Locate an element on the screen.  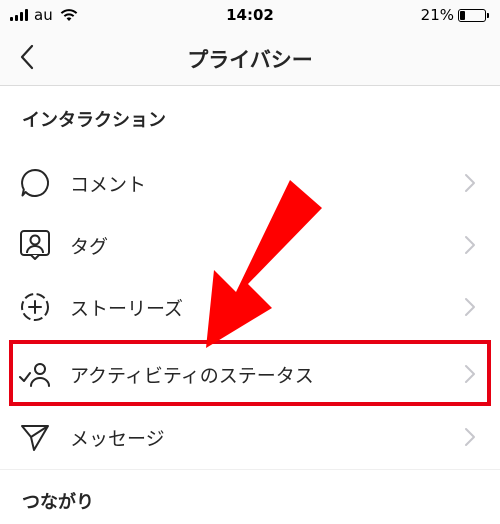
settings-item-label: ストーリーズ is located at coordinates (127, 309).